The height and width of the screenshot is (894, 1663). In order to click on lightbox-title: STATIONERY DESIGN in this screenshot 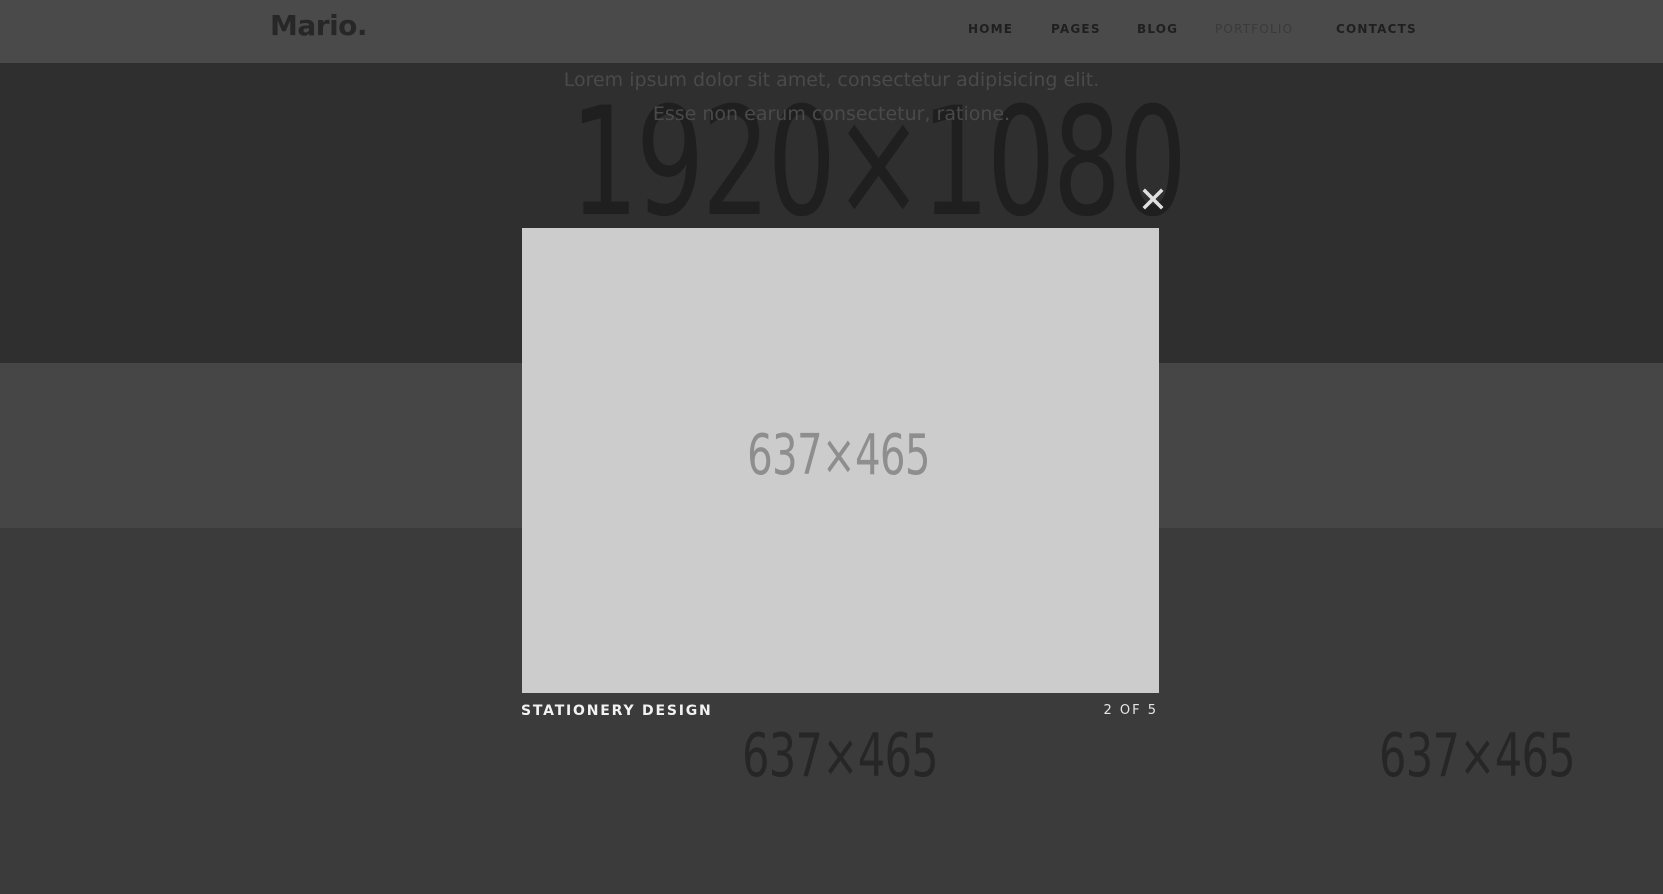, I will do `click(617, 711)`.